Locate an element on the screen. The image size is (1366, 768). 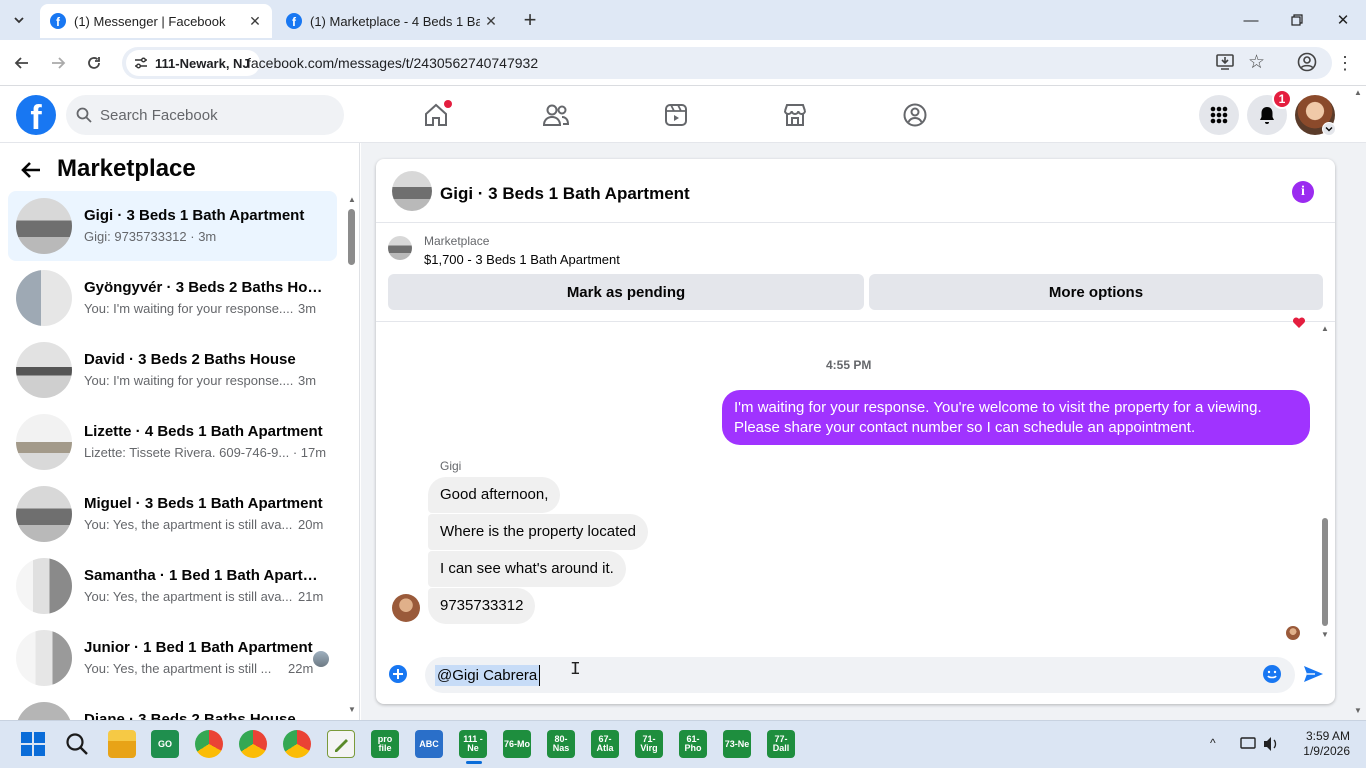
close-window-button: ✕ is located at coordinates (1343, 20).